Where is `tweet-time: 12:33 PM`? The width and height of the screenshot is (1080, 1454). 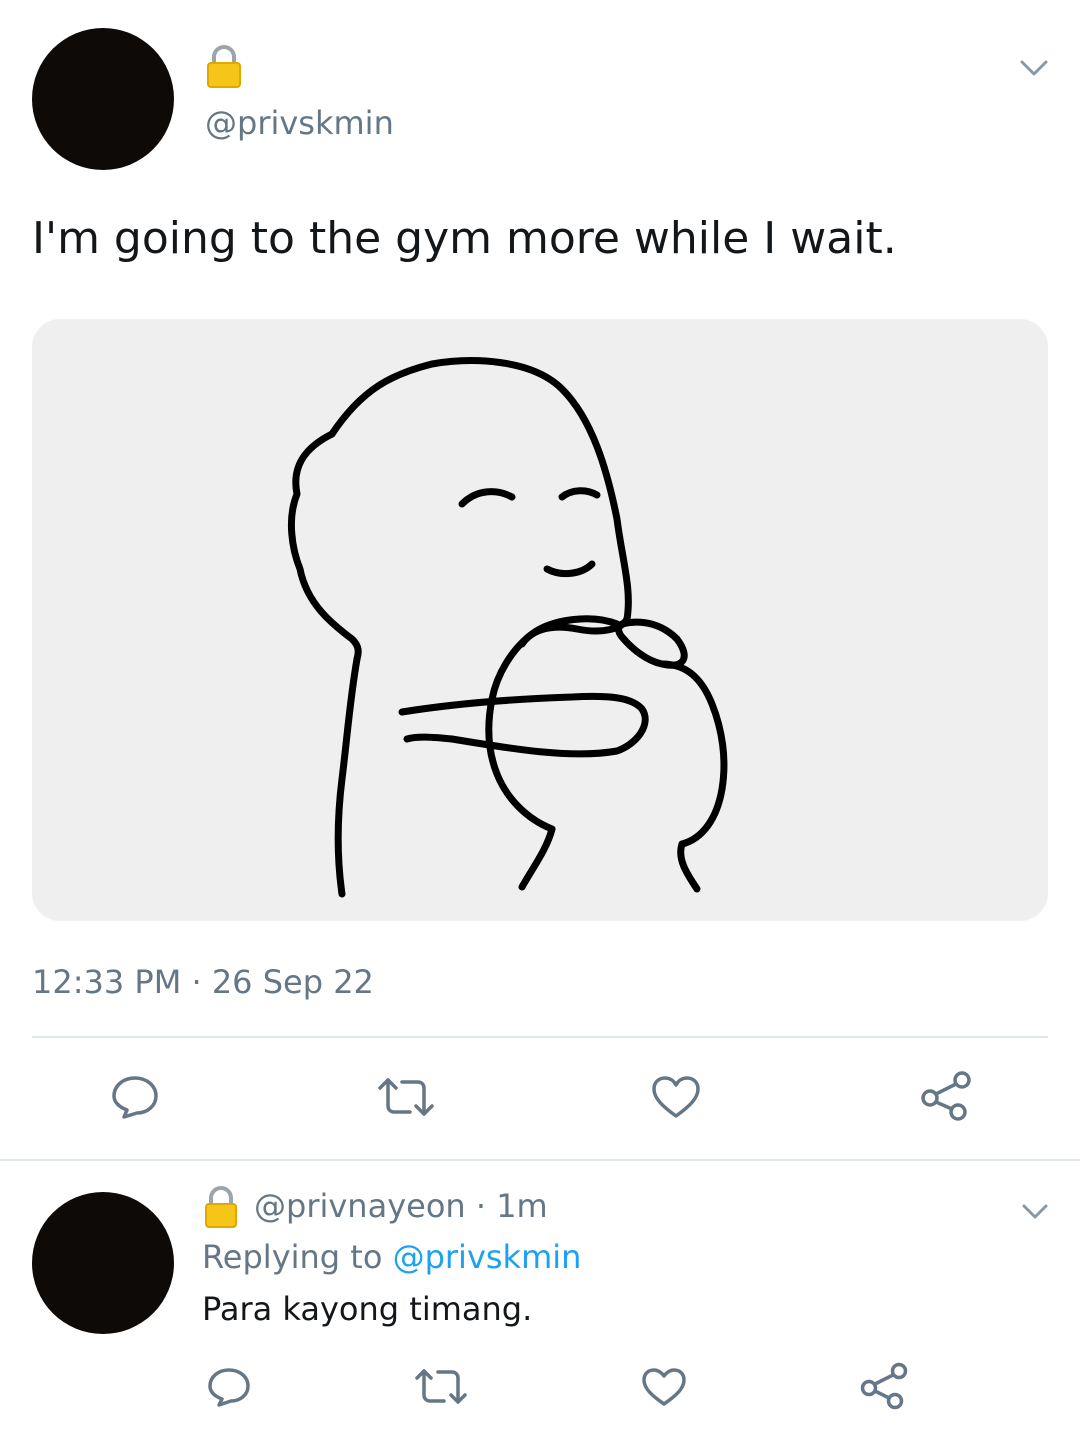 tweet-time: 12:33 PM is located at coordinates (107, 982).